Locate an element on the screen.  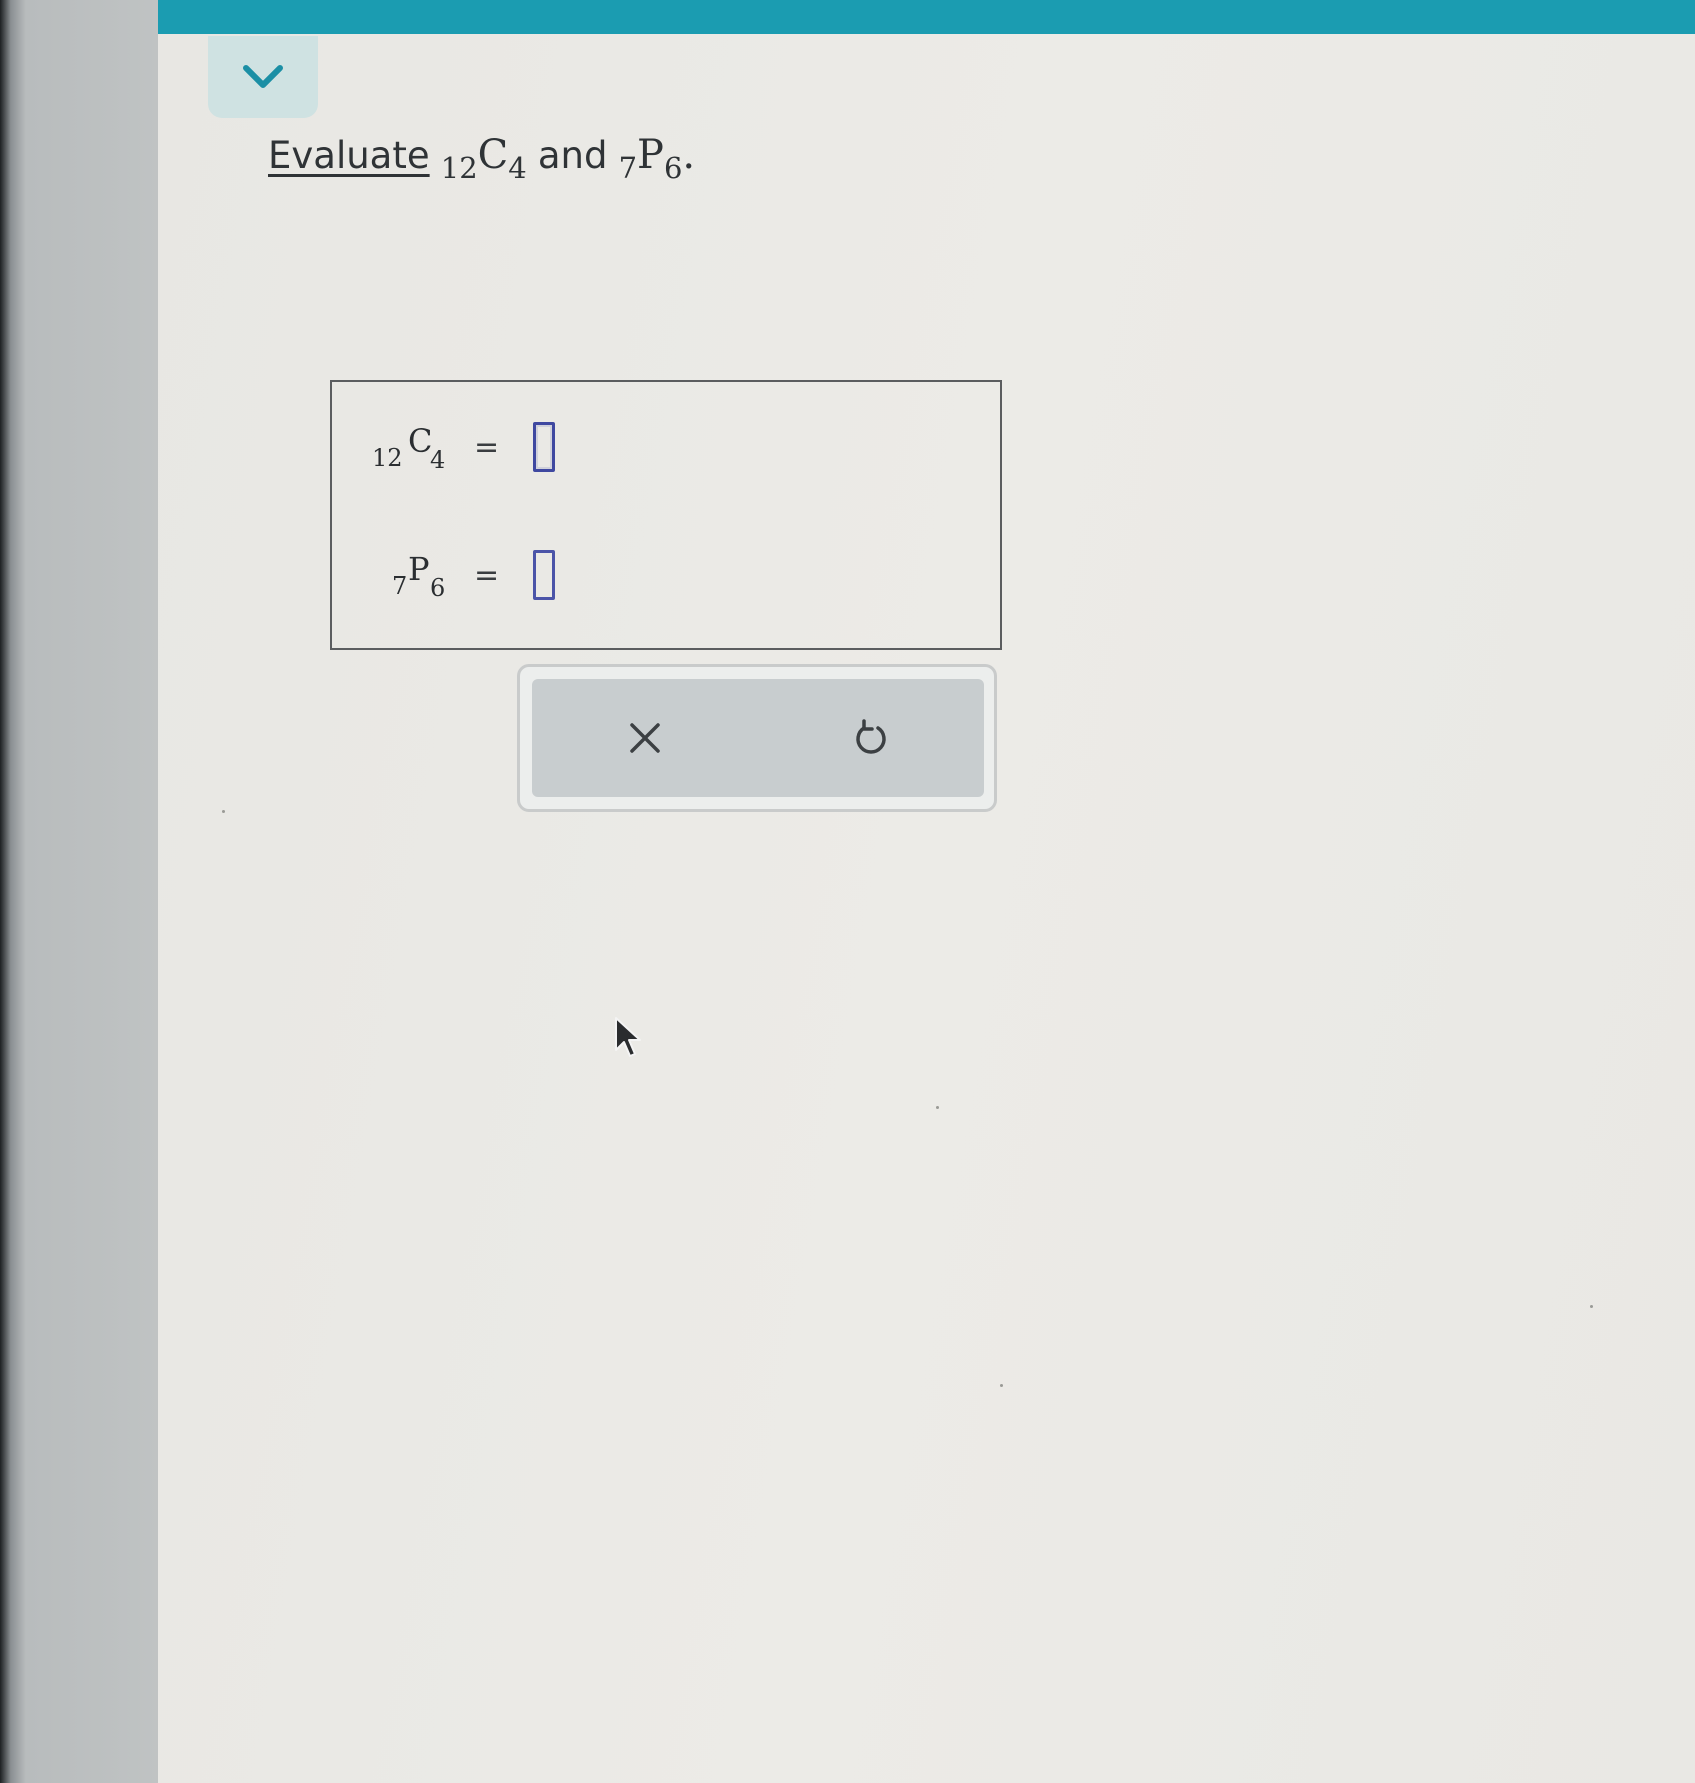
top-accent-bar is located at coordinates (926, 17).